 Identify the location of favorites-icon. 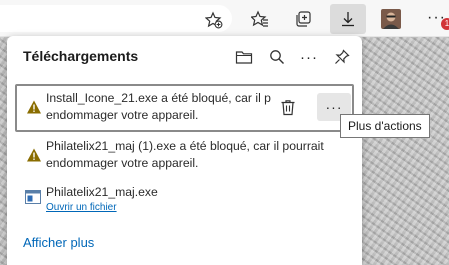
(260, 19).